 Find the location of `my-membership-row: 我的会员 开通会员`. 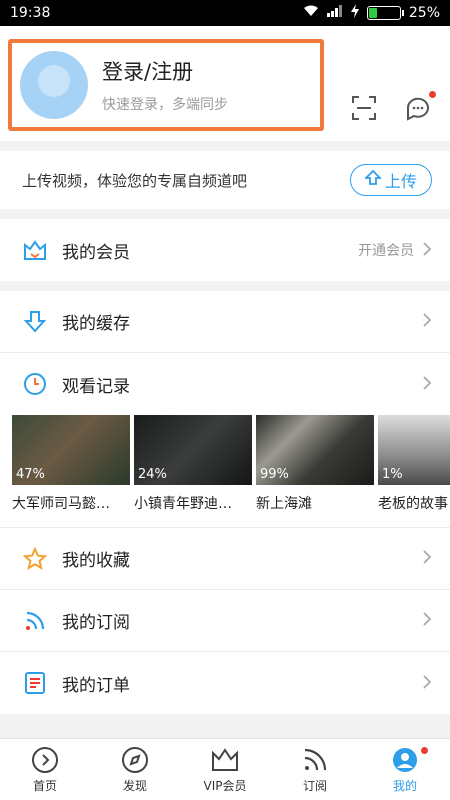

my-membership-row: 我的会员 开通会员 is located at coordinates (225, 250).